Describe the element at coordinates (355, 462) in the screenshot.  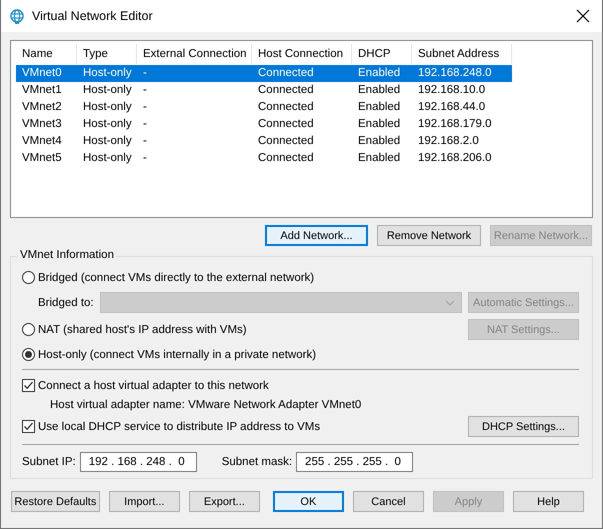
I see `ip-field: 255 . 255 . 255 . 0` at that location.